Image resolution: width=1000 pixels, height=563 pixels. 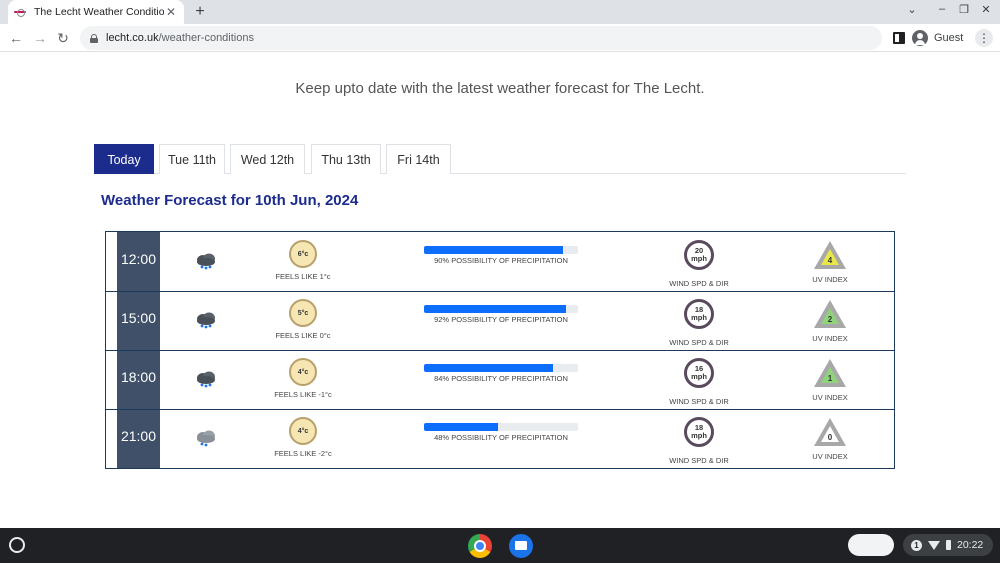 What do you see at coordinates (830, 437) in the screenshot?
I see `uv-index-value: 0` at bounding box center [830, 437].